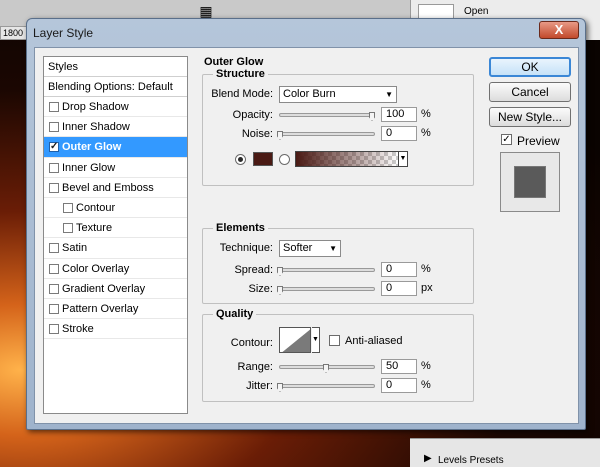 Image resolution: width=600 pixels, height=467 pixels. I want to click on size-input: 0, so click(399, 288).